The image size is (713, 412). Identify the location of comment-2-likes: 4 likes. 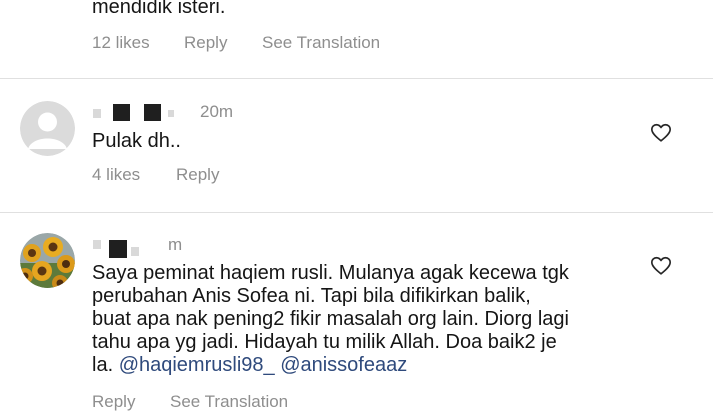
(116, 175).